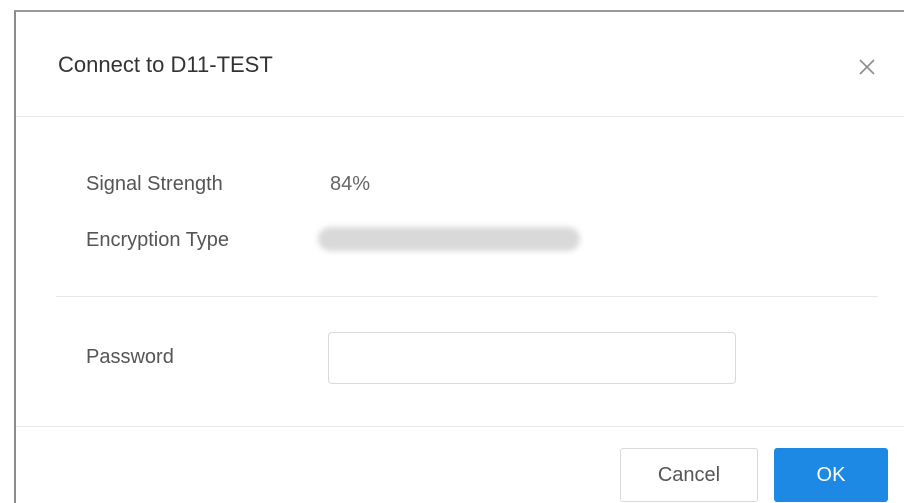  Describe the element at coordinates (350, 184) in the screenshot. I see `signal-strength-value: 84%` at that location.